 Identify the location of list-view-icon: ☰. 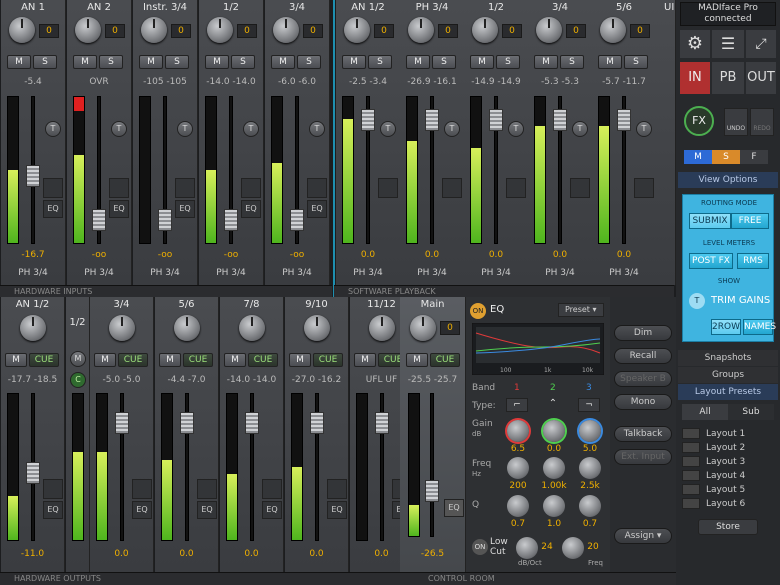
(728, 44).